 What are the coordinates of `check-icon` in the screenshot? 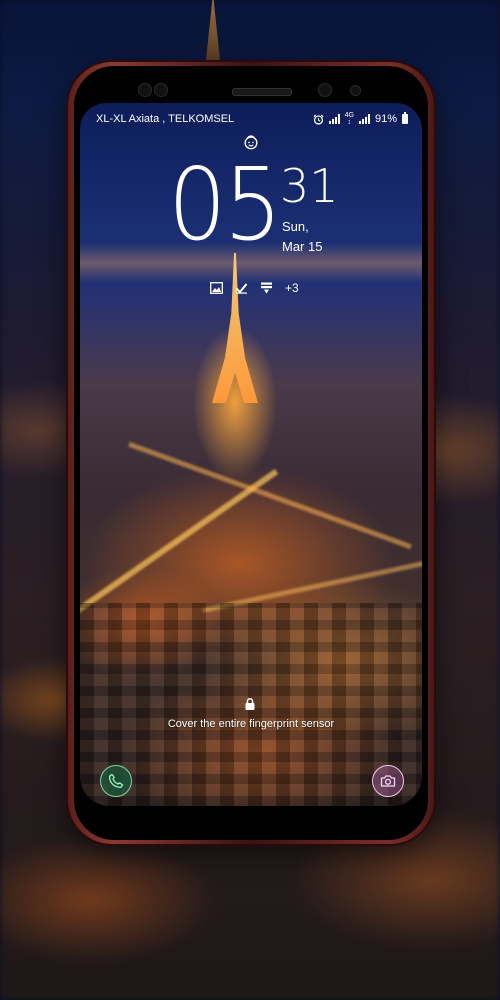 It's located at (241, 288).